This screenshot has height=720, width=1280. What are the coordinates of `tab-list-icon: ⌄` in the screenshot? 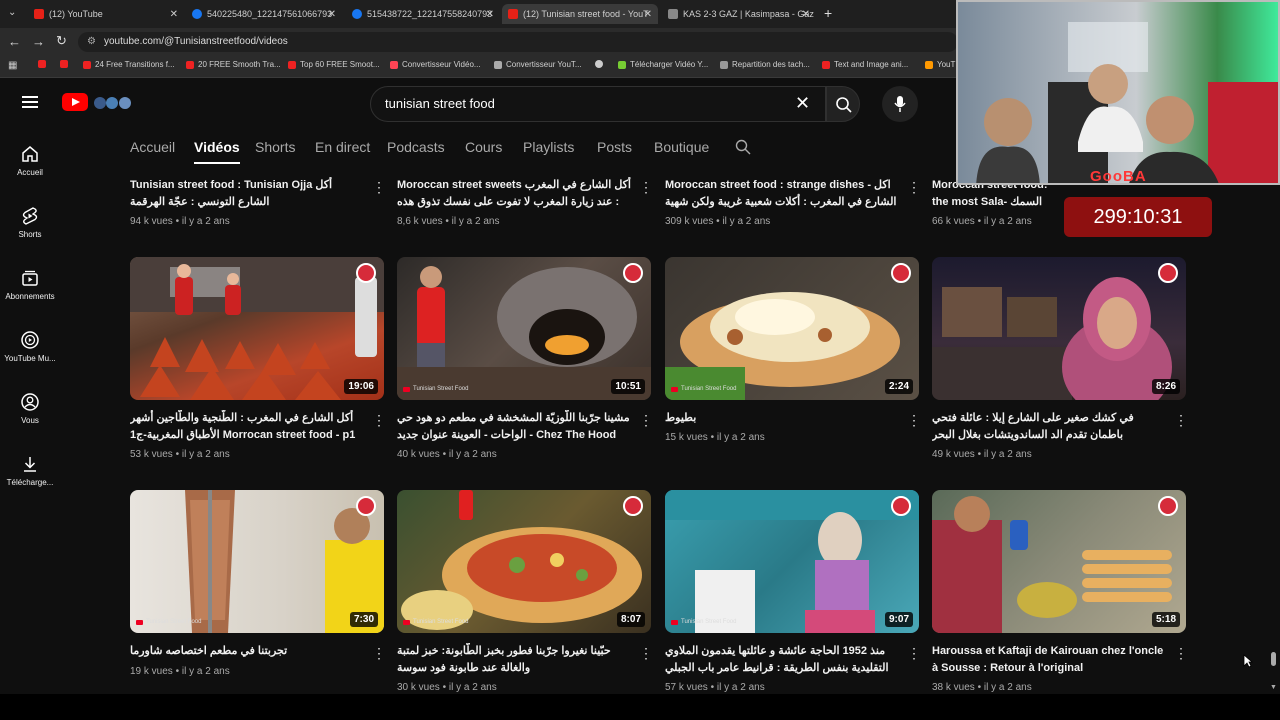 It's located at (12, 12).